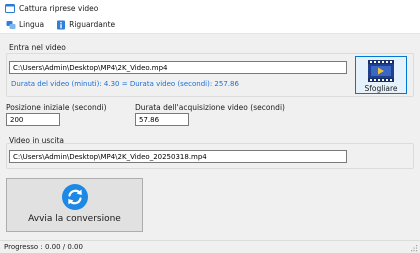 This screenshot has width=420, height=253. I want to click on resize-grip-icon, so click(414, 248).